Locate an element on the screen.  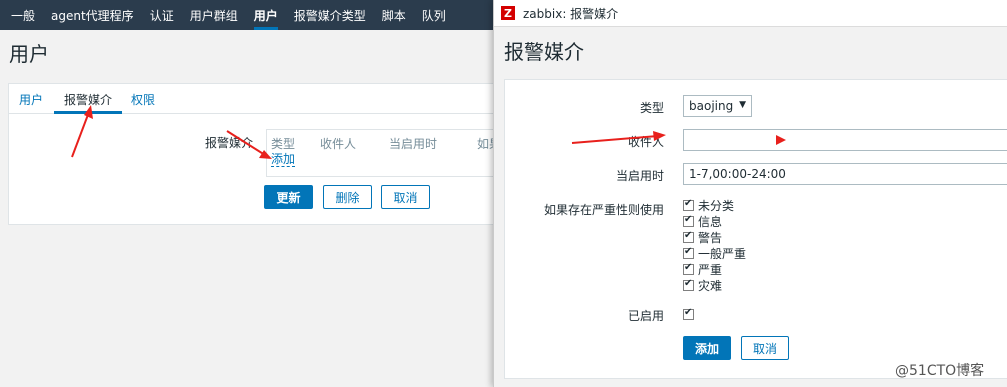
type-select-value: baojing is located at coordinates (711, 106).